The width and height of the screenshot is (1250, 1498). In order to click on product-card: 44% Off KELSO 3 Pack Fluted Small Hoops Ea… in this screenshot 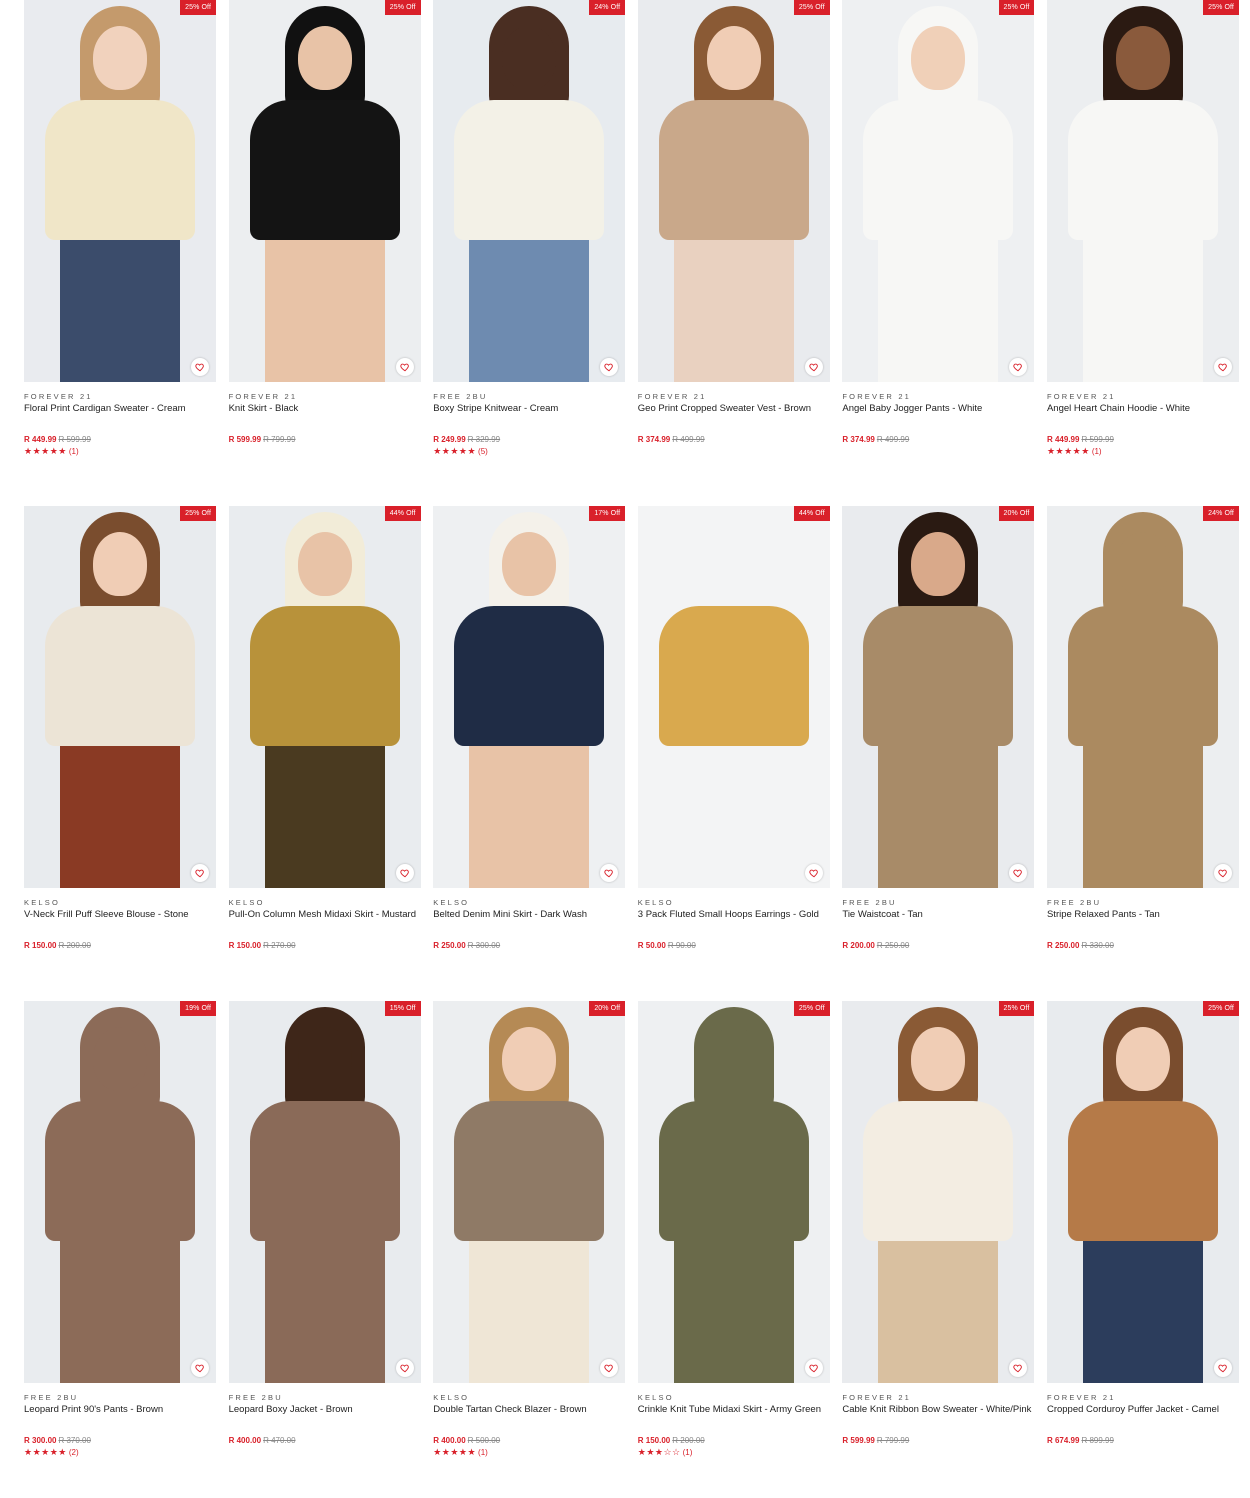, I will do `click(733, 753)`.